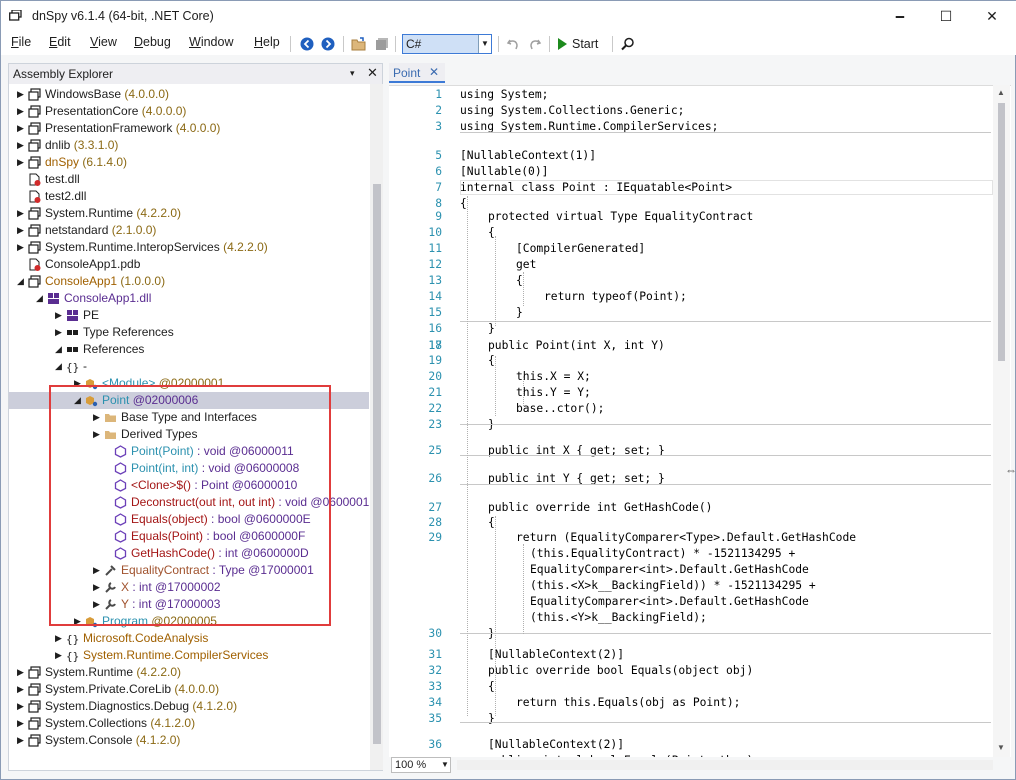 Image resolution: width=1016 pixels, height=780 pixels. I want to click on splitter-icon: ⇔, so click(1010, 470).